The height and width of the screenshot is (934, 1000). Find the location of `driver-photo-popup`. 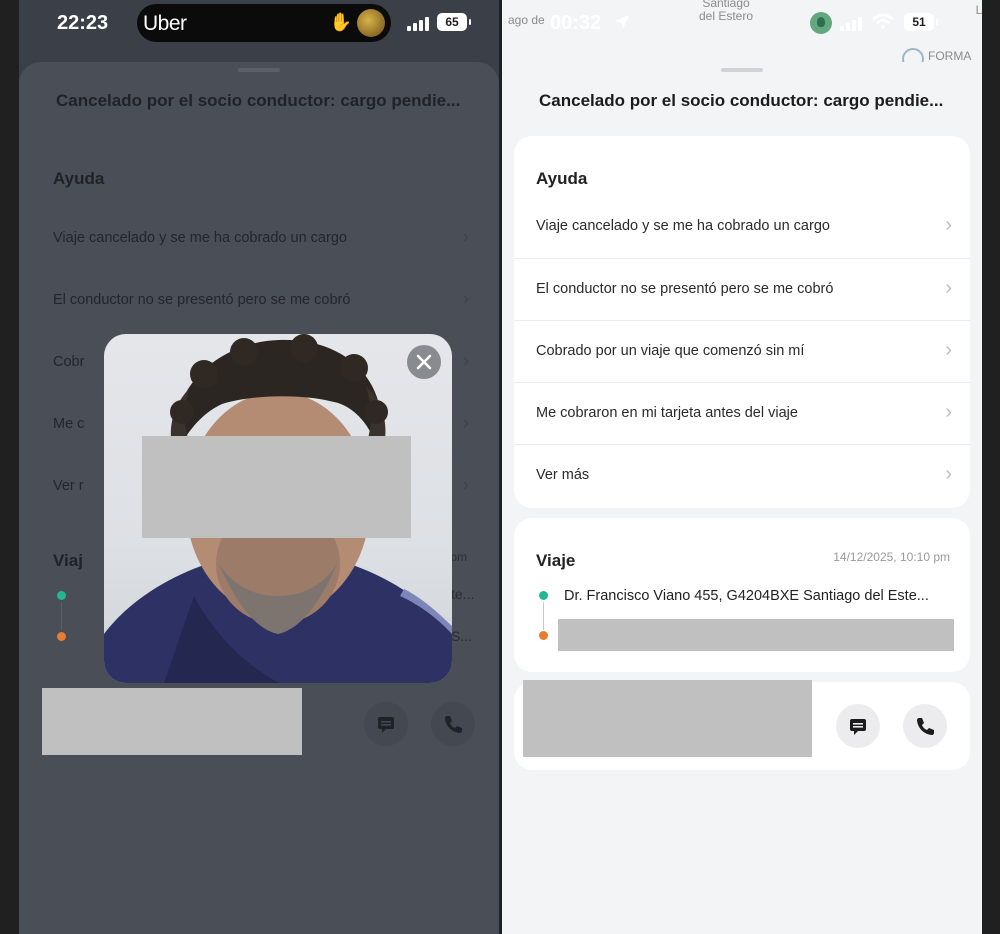

driver-photo-popup is located at coordinates (278, 508).